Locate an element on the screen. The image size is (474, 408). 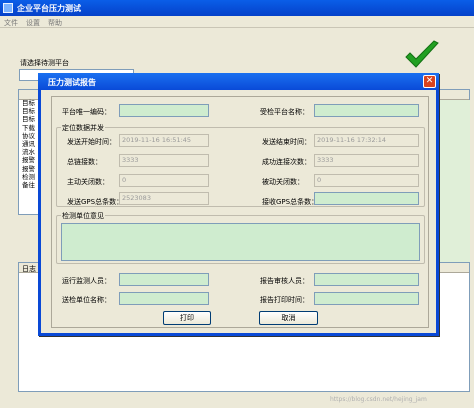
active-close-field: 0 is located at coordinates (164, 180).